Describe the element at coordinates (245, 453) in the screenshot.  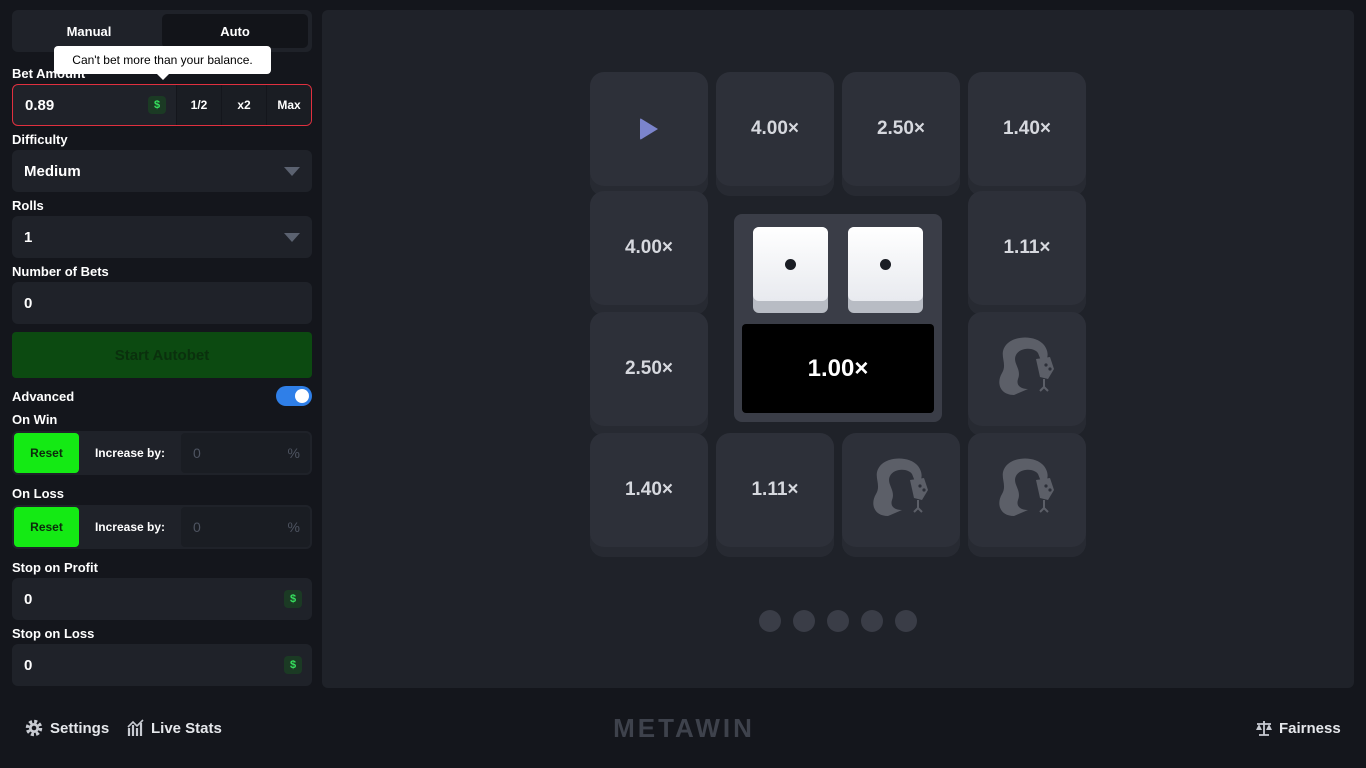
I see `on-win-percent-input: 0 %` at that location.